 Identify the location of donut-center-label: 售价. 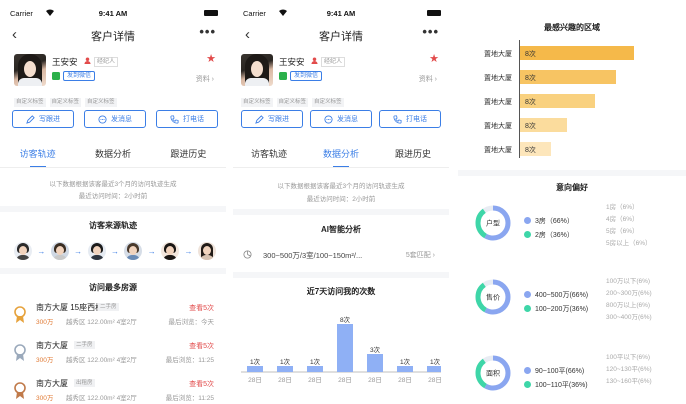
(493, 297).